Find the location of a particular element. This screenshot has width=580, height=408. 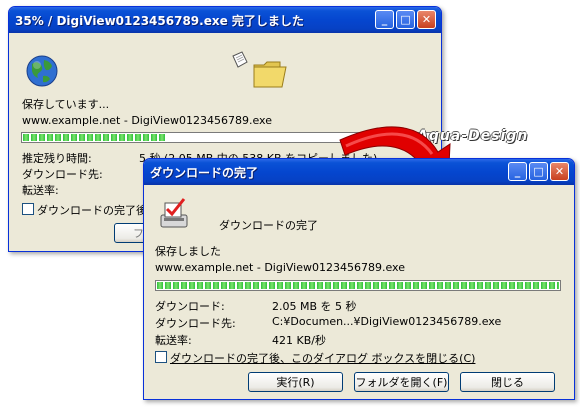

back-progress-fill is located at coordinates (94, 137).